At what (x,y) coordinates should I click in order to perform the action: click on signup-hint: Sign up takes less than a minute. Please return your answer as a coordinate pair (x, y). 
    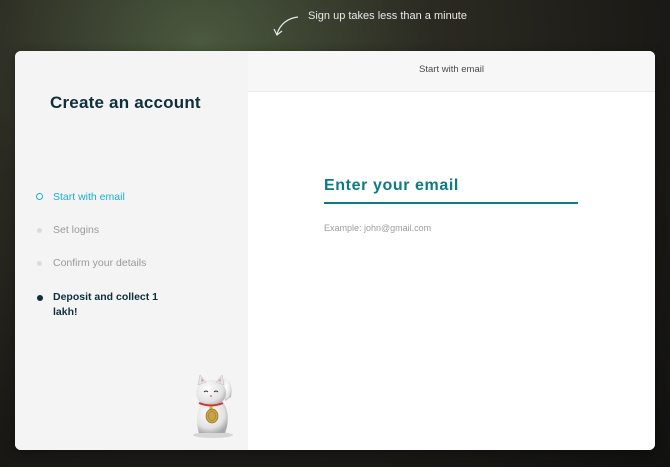
    Looking at the image, I should click on (387, 16).